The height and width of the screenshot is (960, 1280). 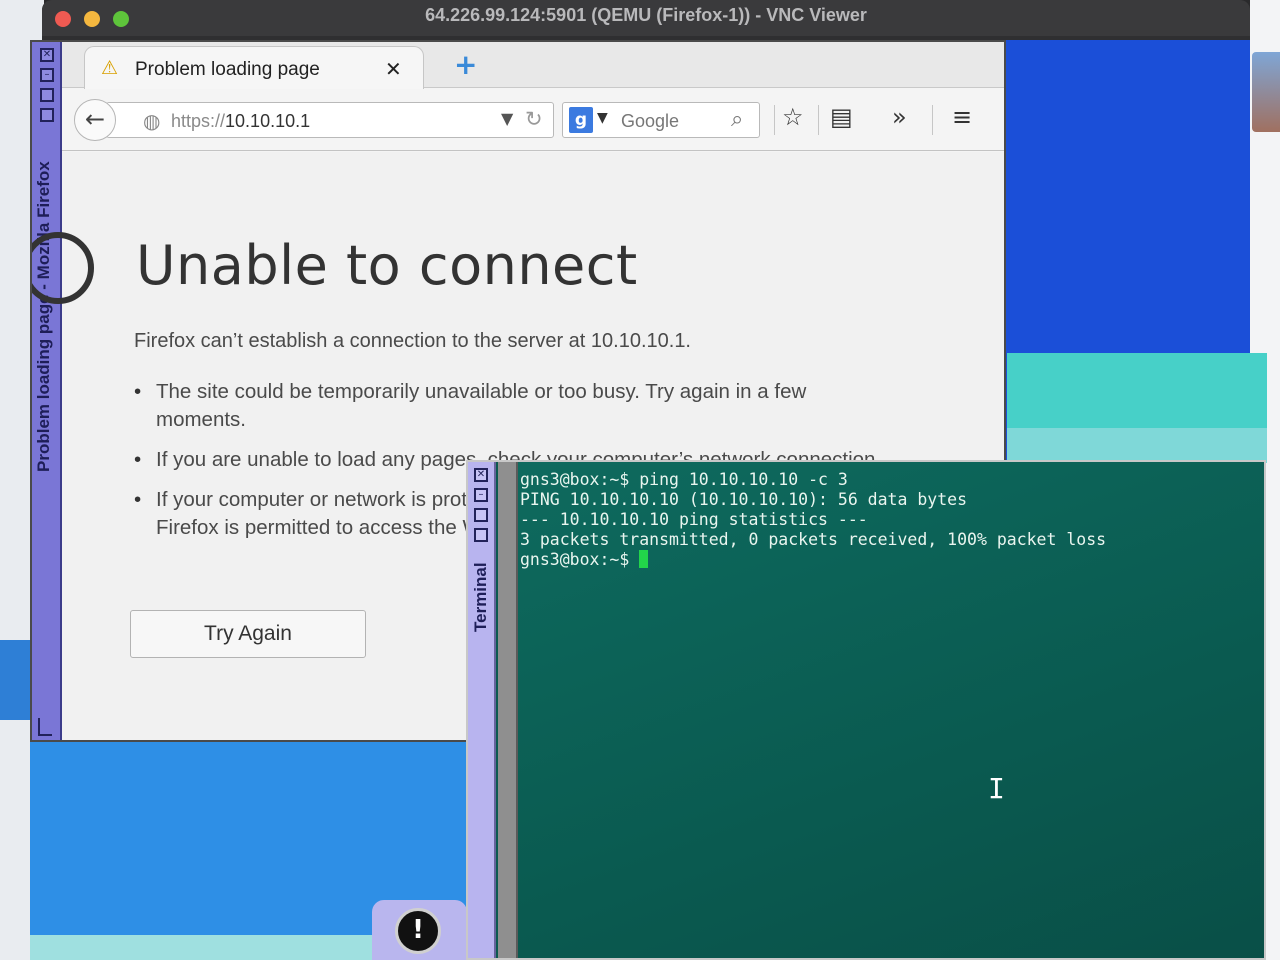 I want to click on warning-icon: ⚠, so click(x=110, y=68).